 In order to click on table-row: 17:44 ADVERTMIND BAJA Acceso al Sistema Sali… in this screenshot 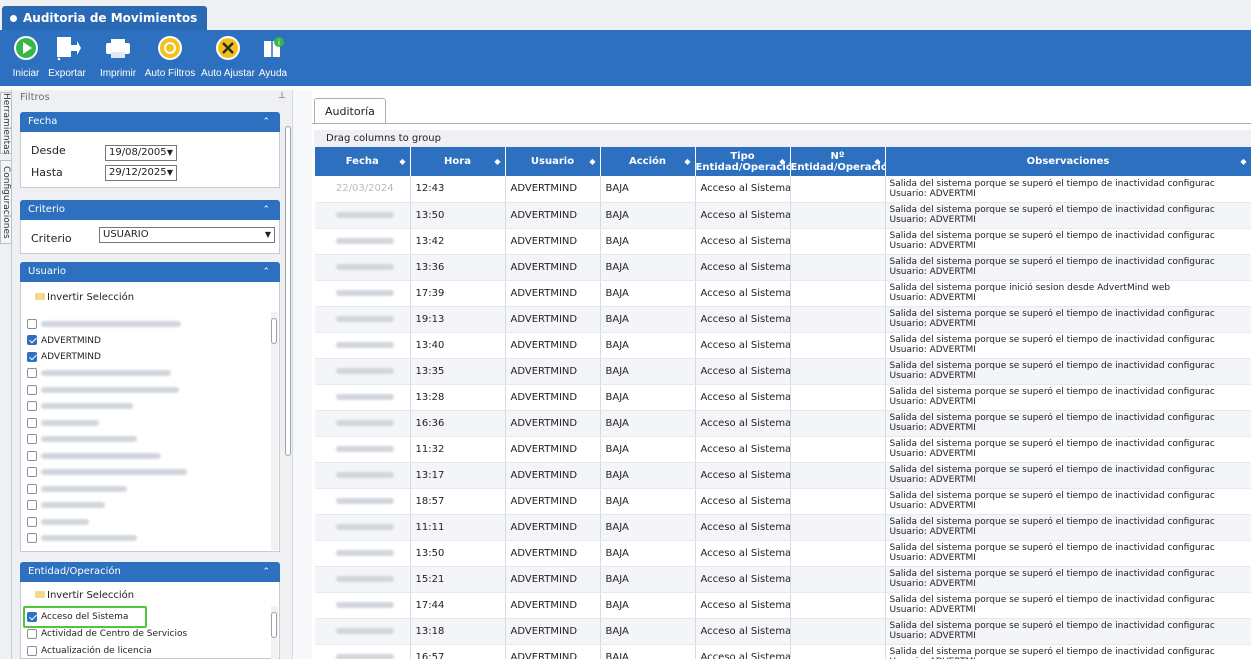, I will do `click(783, 605)`.